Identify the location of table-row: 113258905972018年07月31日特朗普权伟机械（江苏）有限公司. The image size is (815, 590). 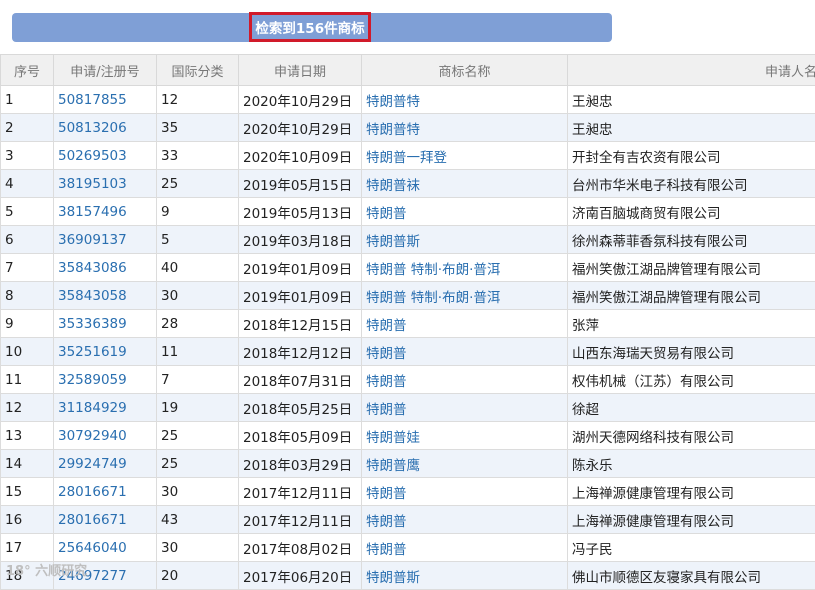
(408, 380).